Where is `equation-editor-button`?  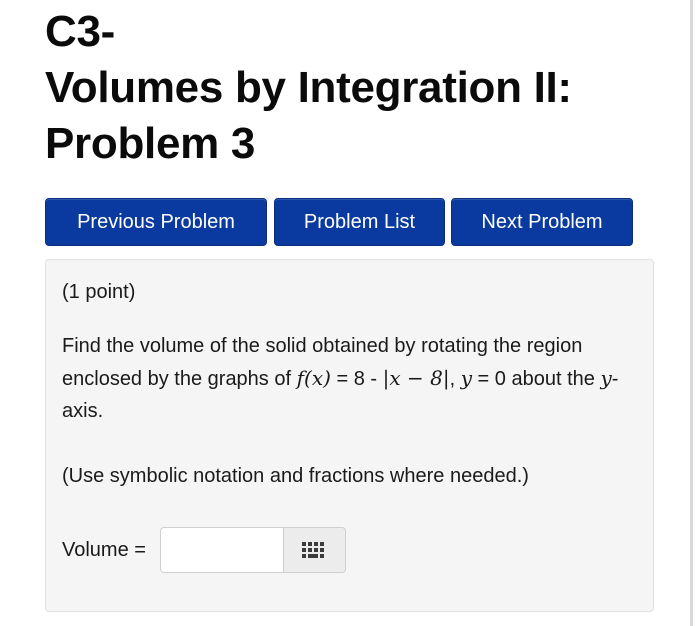
equation-editor-button is located at coordinates (314, 550).